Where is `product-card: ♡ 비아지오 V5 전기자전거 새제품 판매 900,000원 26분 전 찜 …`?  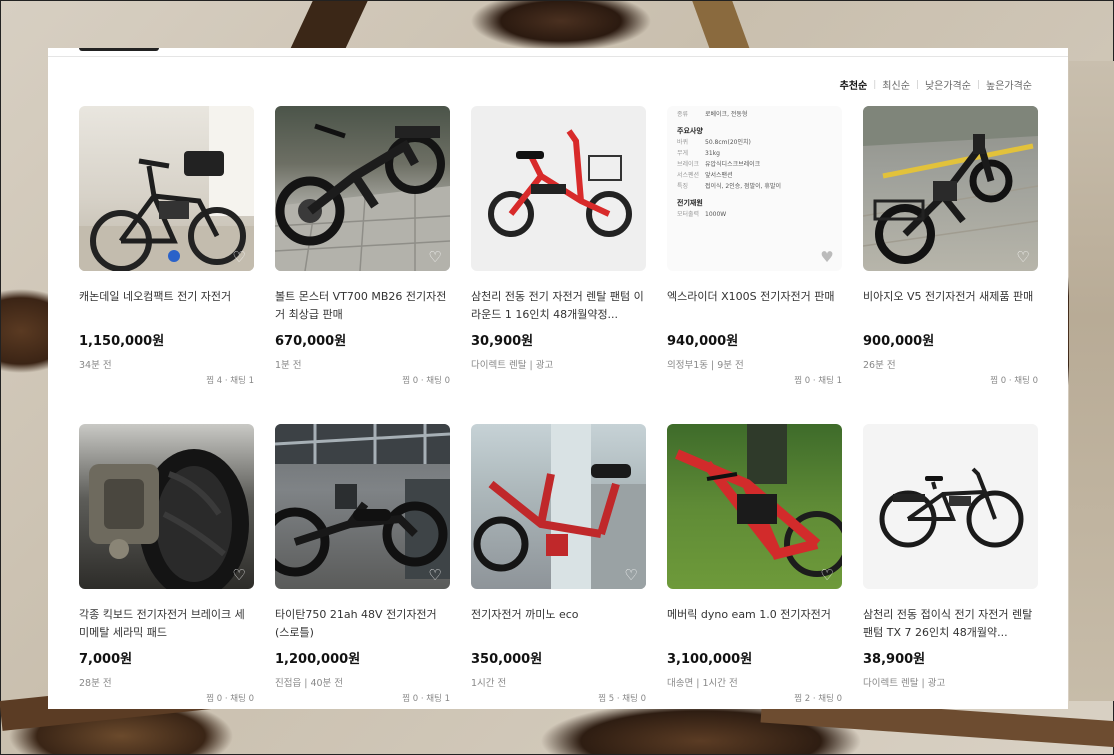
product-card: ♡ 비아지오 V5 전기자전거 새제품 판매 900,000원 26분 전 찜 … is located at coordinates (950, 265).